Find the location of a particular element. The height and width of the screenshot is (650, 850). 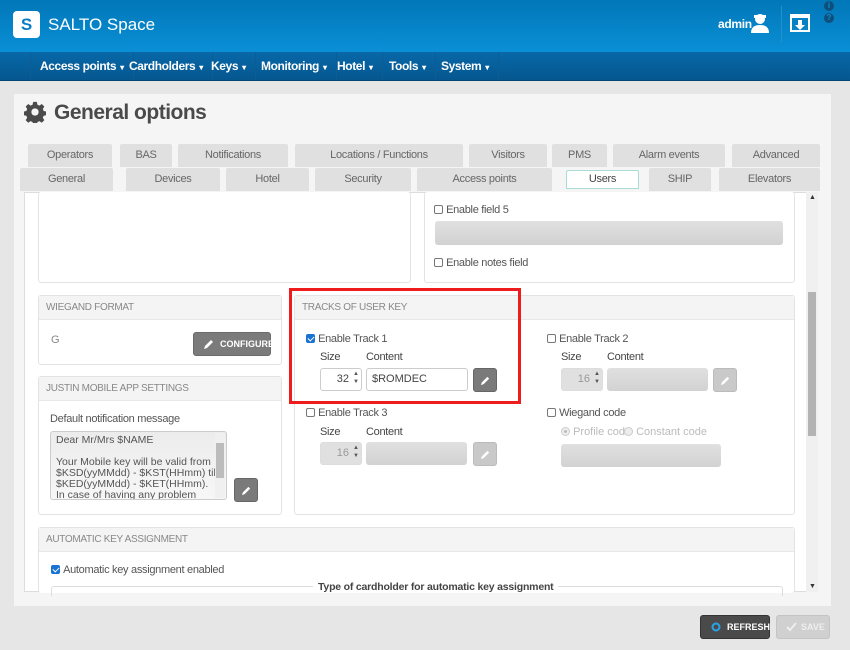

wiegand-code-row: Wiegand code is located at coordinates (586, 413).